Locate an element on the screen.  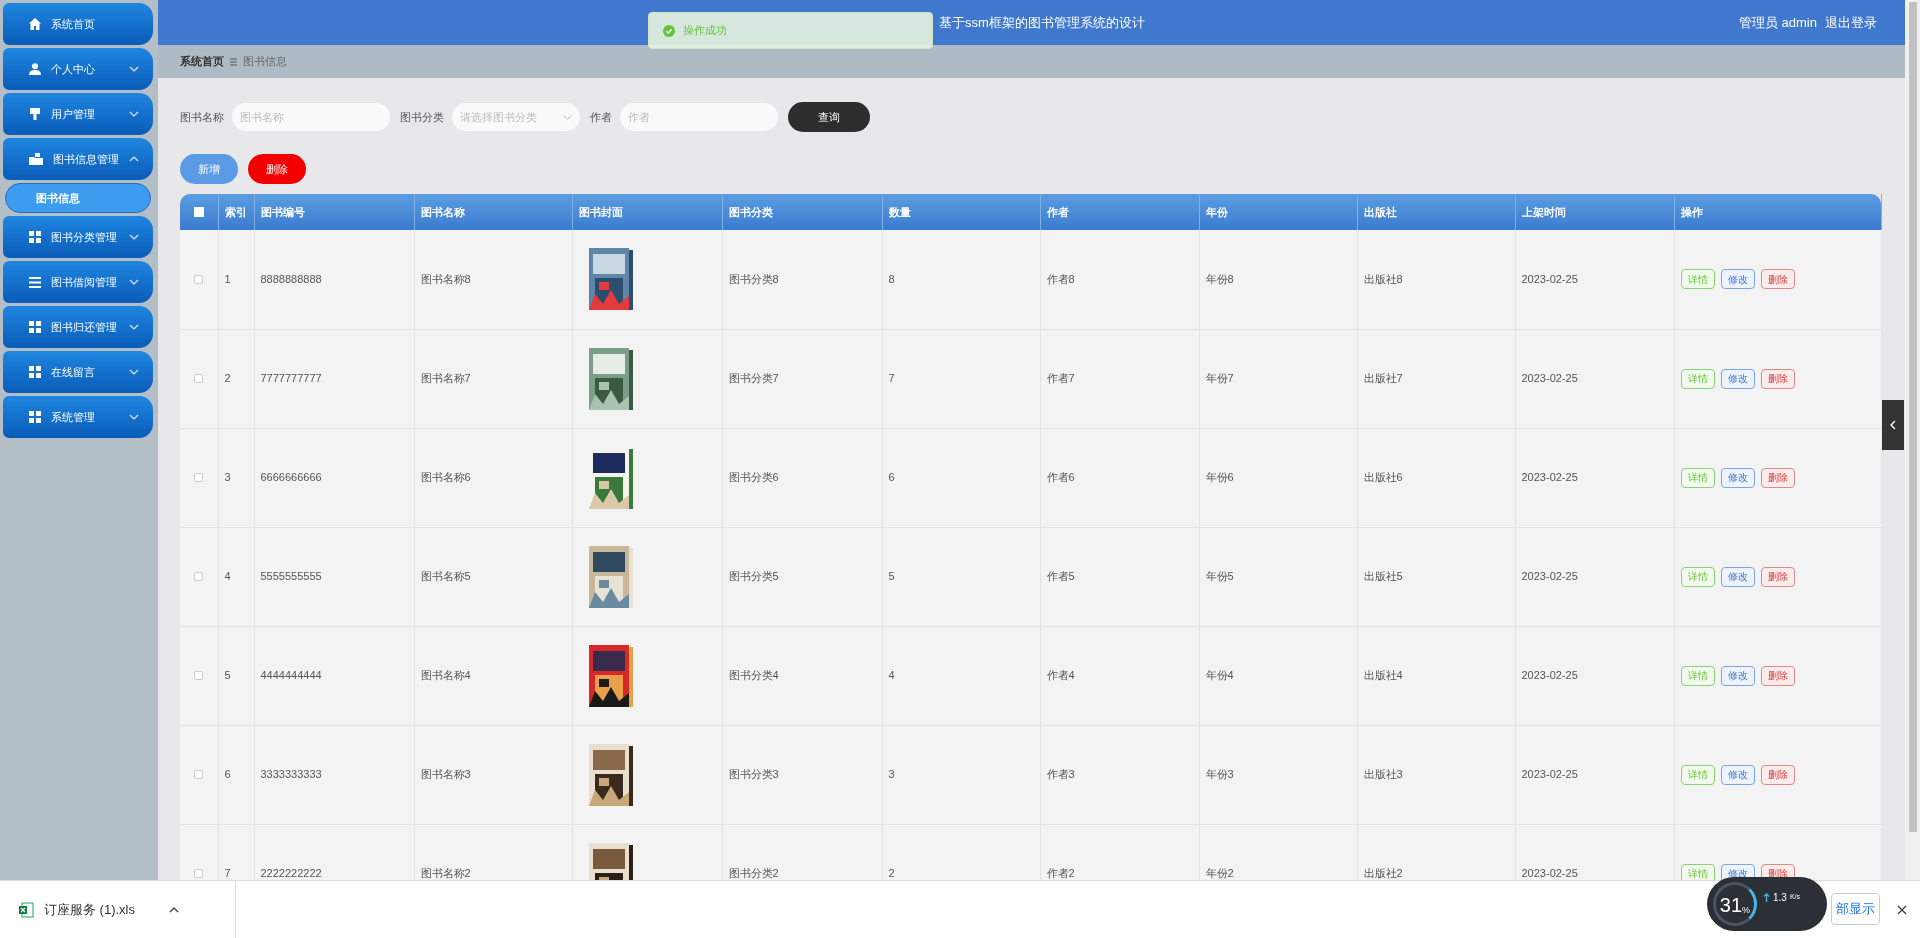
separator-icon is located at coordinates (233, 61).